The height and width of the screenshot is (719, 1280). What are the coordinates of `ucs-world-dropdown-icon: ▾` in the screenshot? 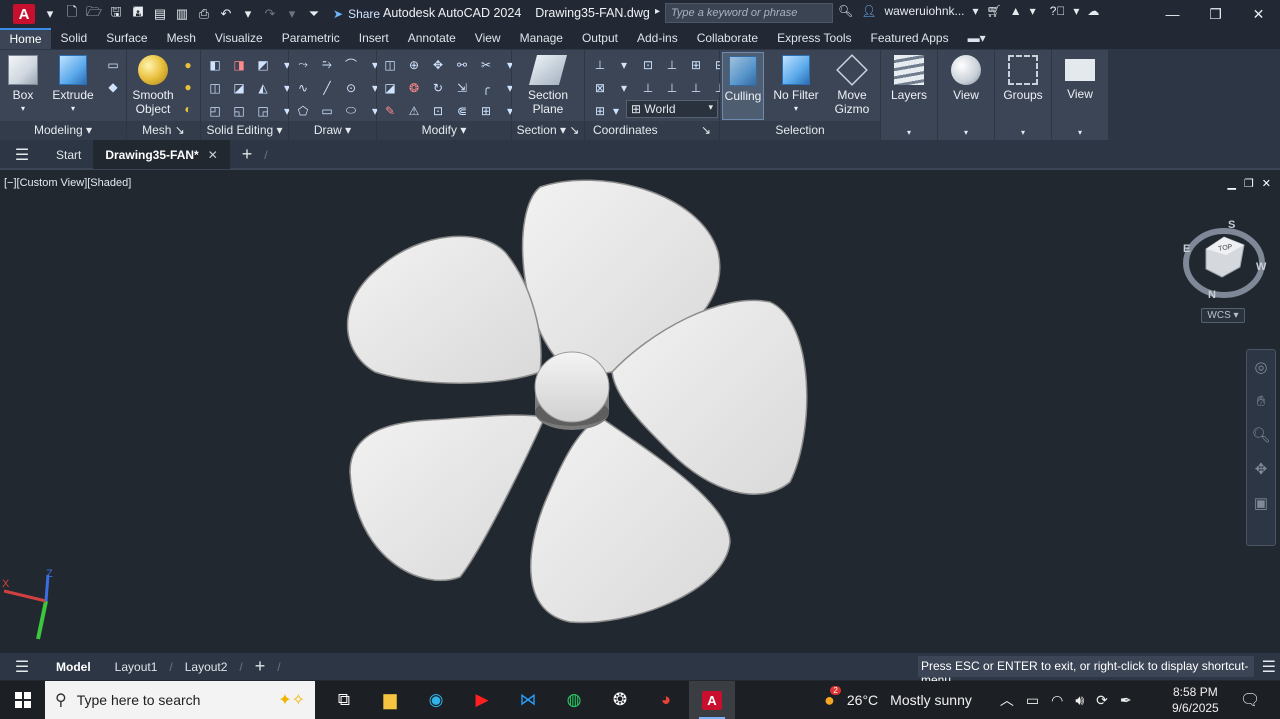 It's located at (616, 110).